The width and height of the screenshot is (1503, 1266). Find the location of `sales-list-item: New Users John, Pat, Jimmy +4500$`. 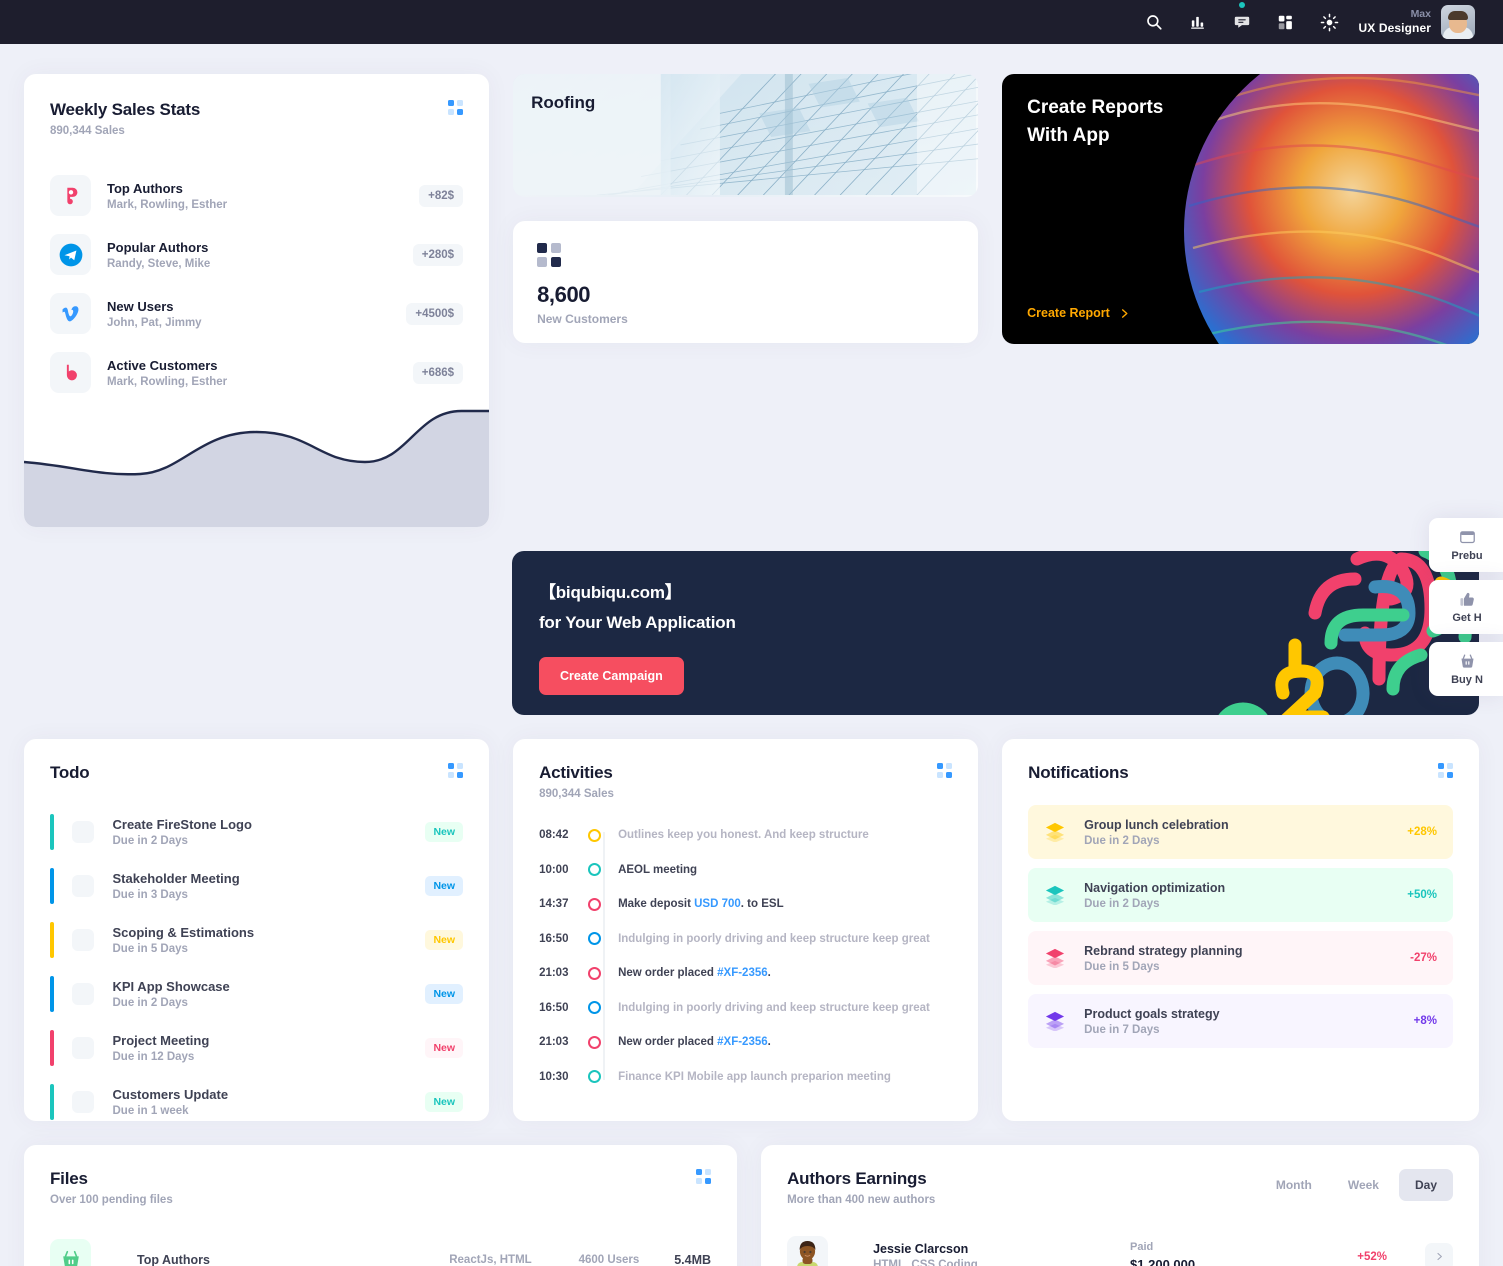

sales-list-item: New Users John, Pat, Jimmy +4500$ is located at coordinates (257, 313).